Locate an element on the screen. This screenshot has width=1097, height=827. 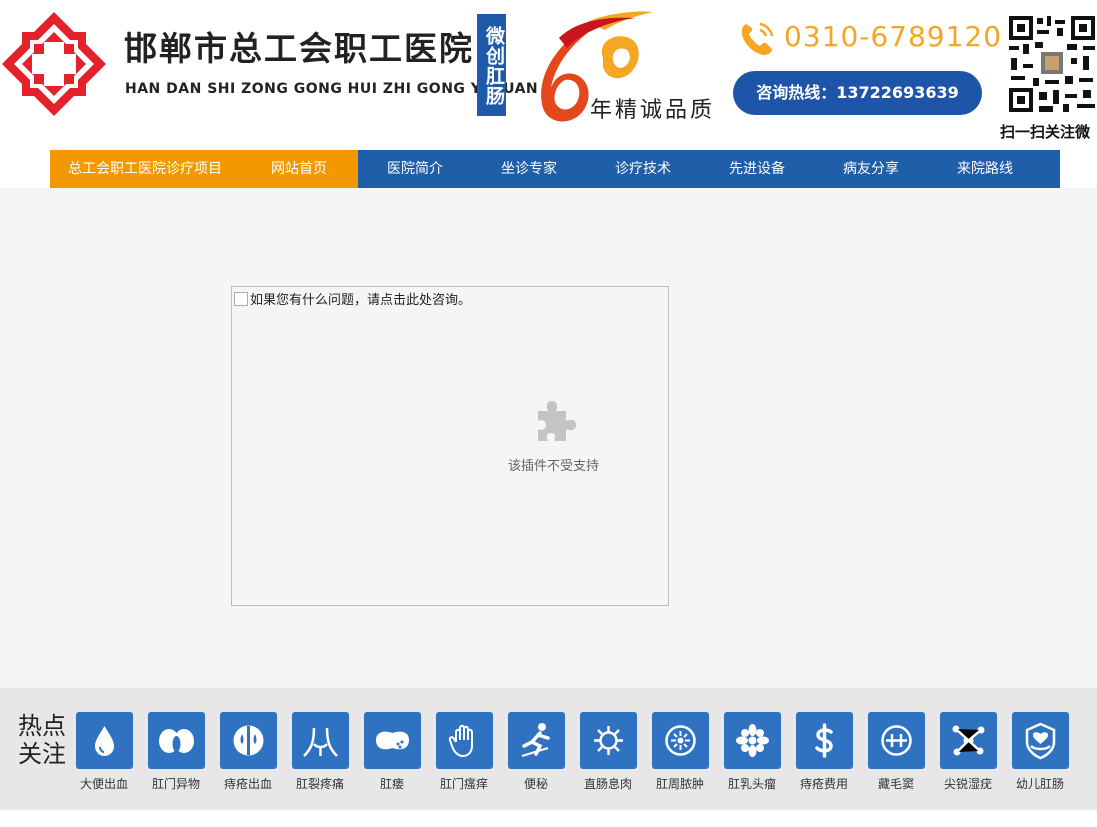
hot-item-constipation: 便秘 is located at coordinates (536, 752).